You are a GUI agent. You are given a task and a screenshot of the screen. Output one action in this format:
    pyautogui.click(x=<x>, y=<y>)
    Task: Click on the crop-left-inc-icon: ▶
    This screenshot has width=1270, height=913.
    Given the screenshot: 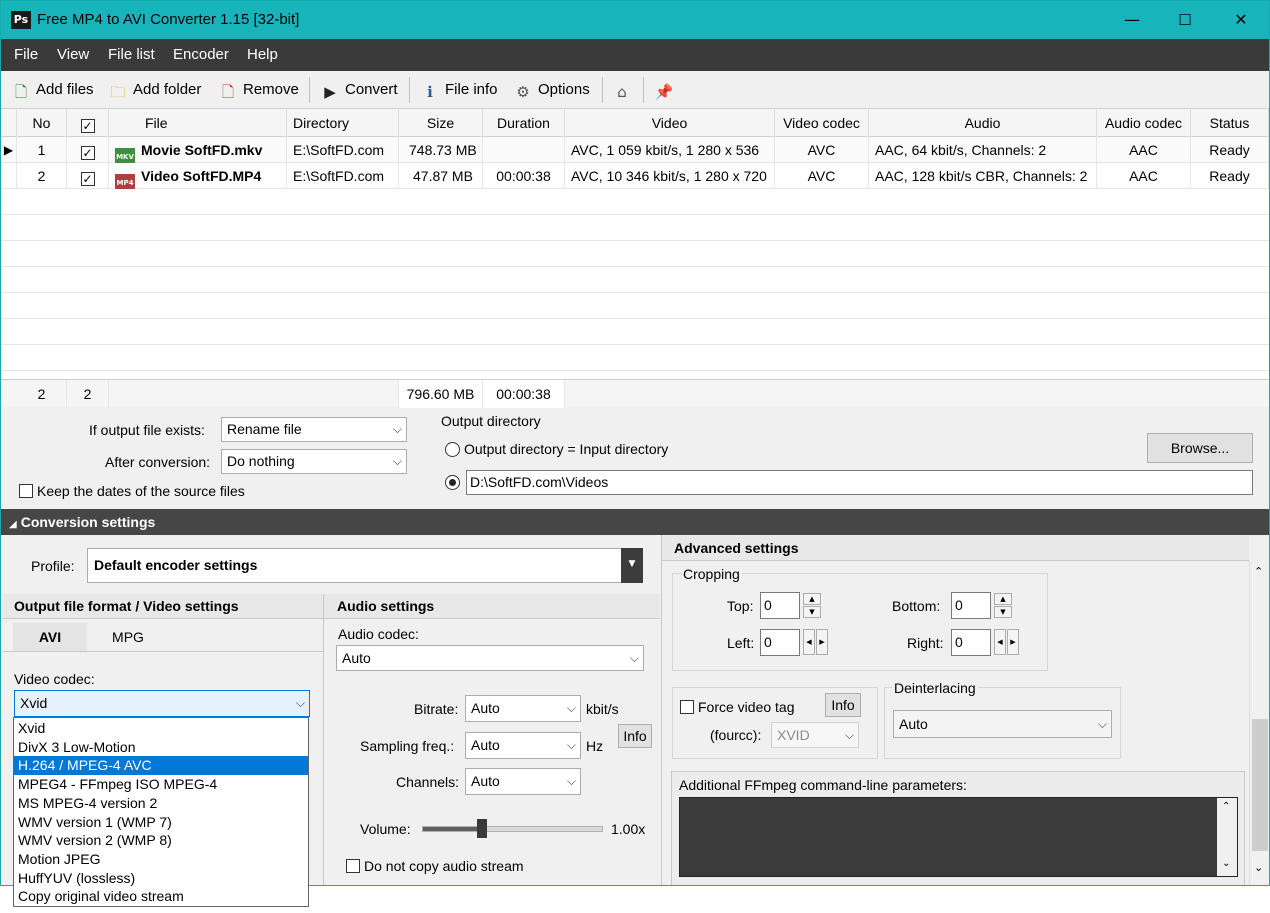 What is the action you would take?
    pyautogui.click(x=822, y=642)
    